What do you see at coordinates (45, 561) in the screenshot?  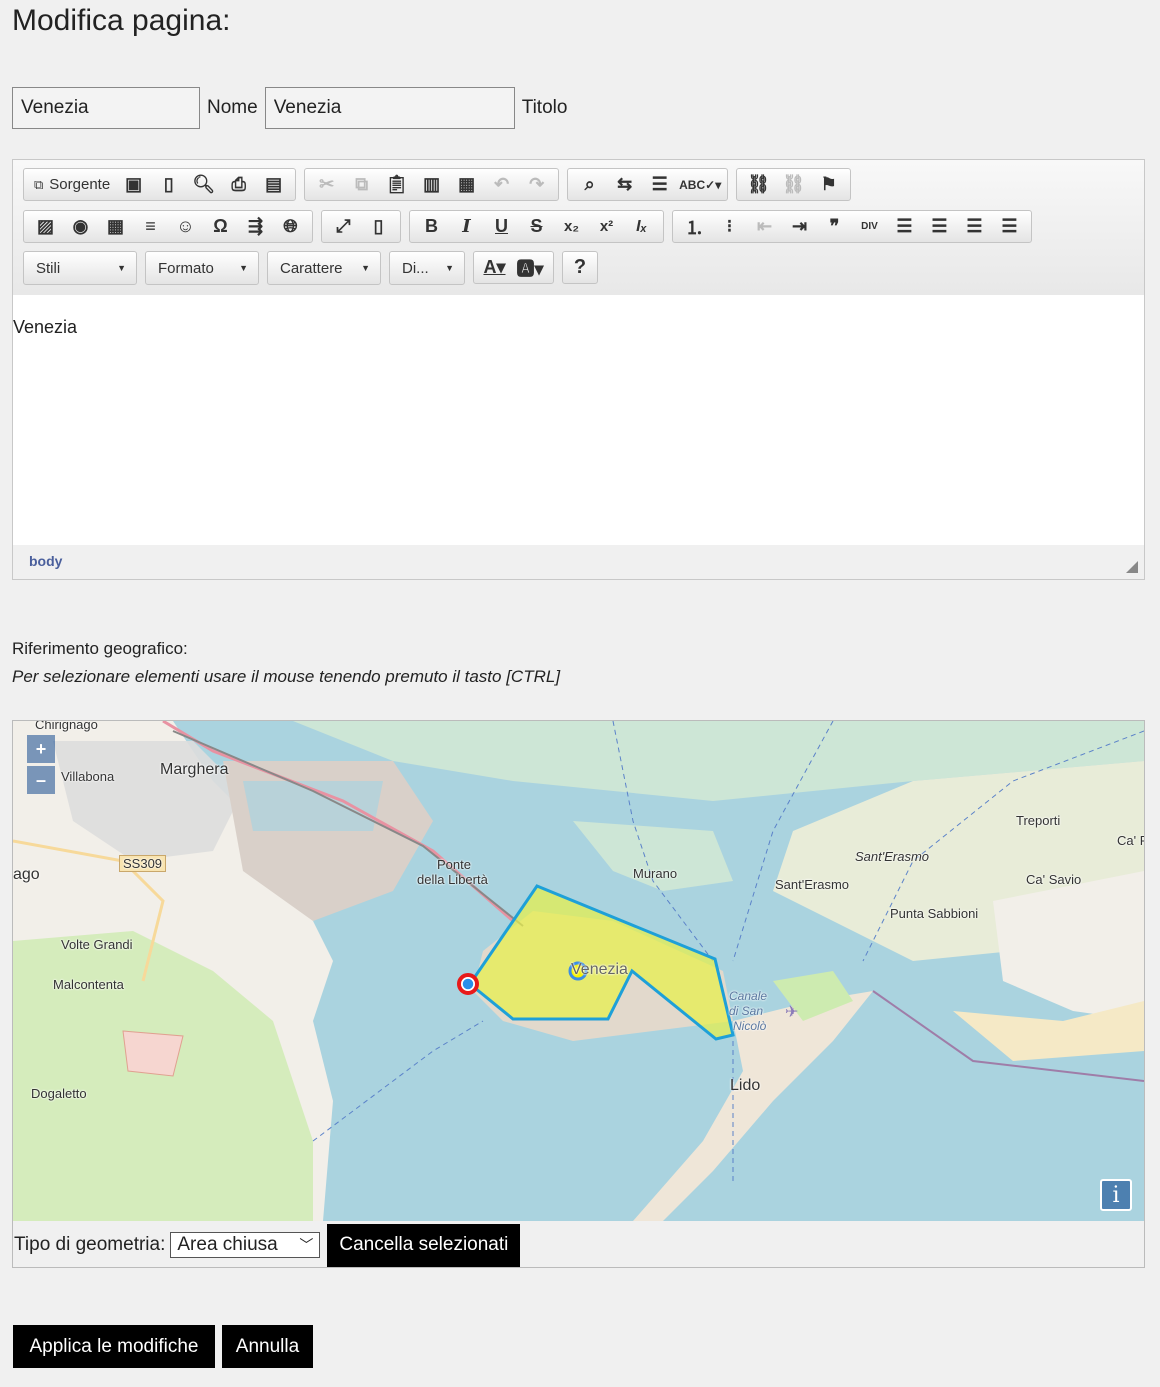 I see `element-path-body: body` at bounding box center [45, 561].